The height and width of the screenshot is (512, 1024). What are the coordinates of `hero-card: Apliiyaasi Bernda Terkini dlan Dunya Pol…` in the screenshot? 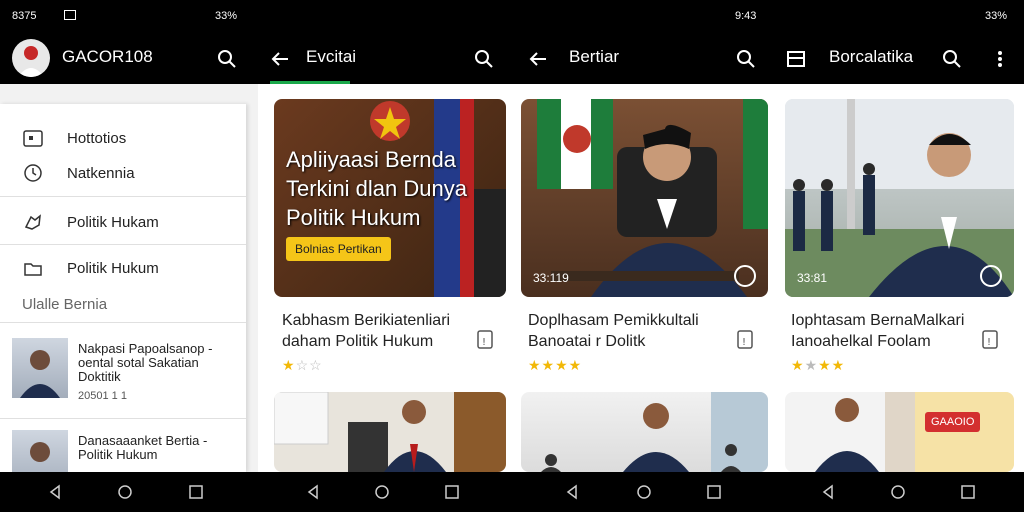 It's located at (390, 198).